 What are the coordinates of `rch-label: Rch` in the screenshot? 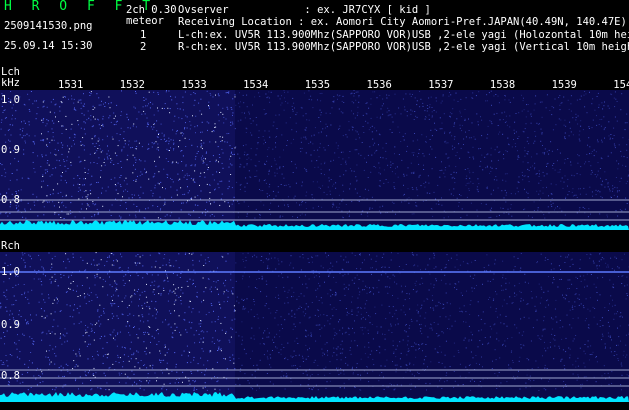 It's located at (10, 246).